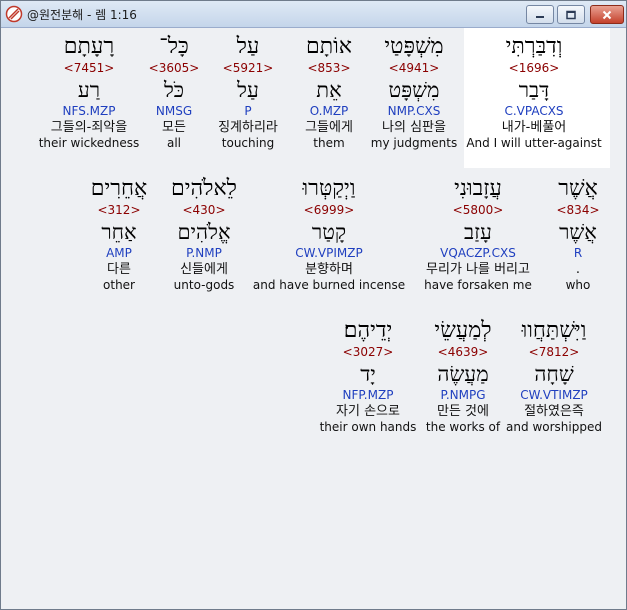 This screenshot has height=610, width=627. Describe the element at coordinates (534, 111) in the screenshot. I see `parsing-code: C.VPACXS` at that location.